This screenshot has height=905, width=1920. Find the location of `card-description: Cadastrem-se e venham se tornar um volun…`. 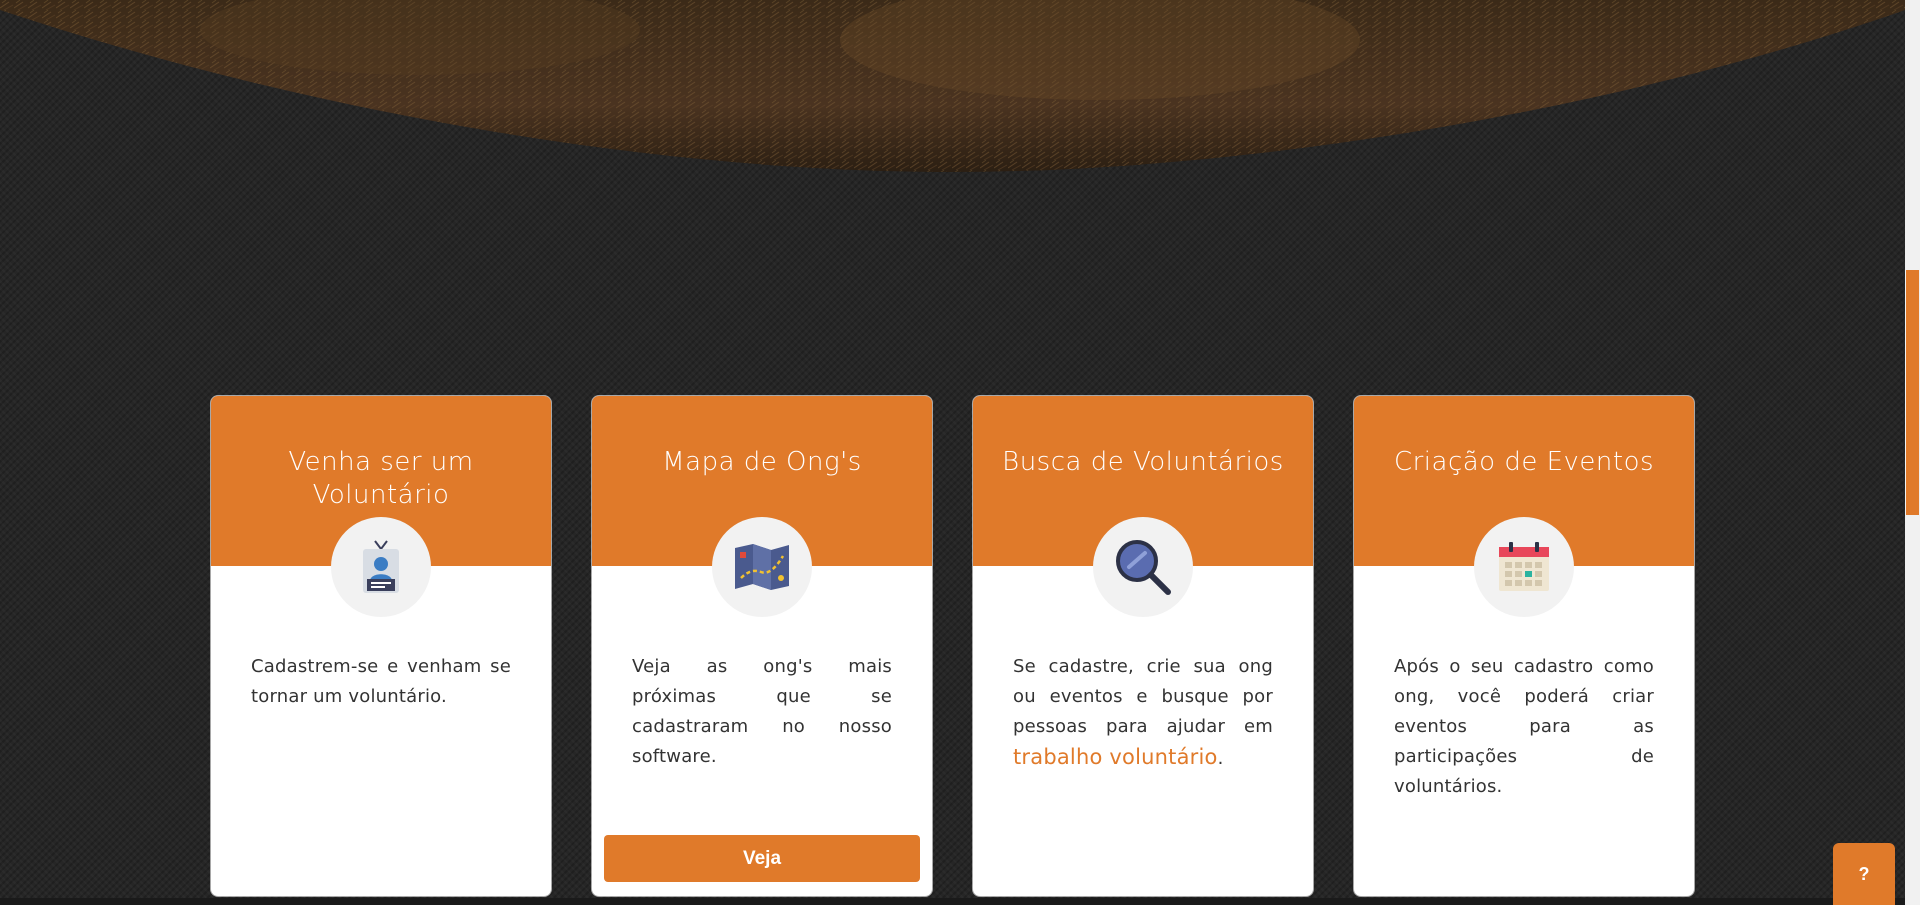

card-description: Cadastrem-se e venham se tornar um volun… is located at coordinates (381, 681).